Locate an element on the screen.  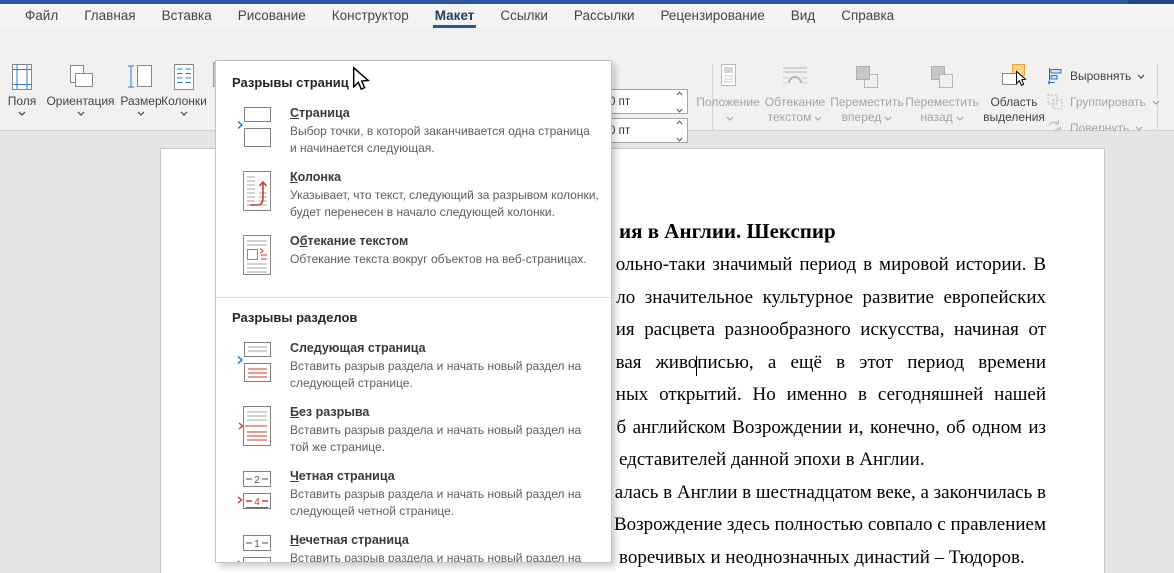
menu-section-header: Разрывы страниц is located at coordinates (290, 82).